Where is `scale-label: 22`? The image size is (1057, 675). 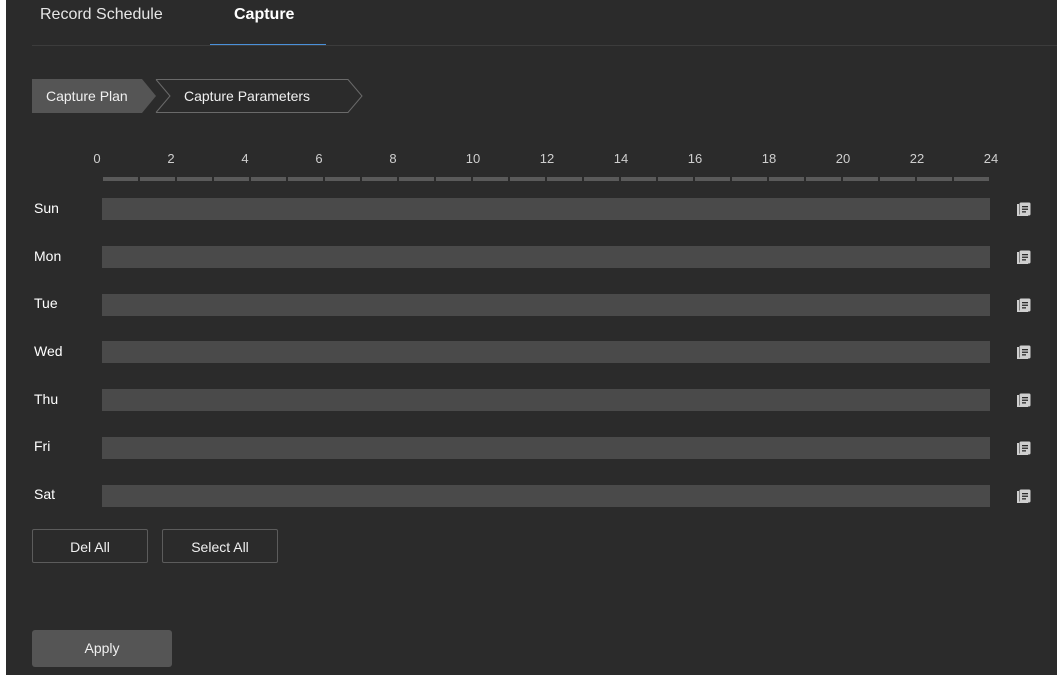
scale-label: 22 is located at coordinates (917, 158).